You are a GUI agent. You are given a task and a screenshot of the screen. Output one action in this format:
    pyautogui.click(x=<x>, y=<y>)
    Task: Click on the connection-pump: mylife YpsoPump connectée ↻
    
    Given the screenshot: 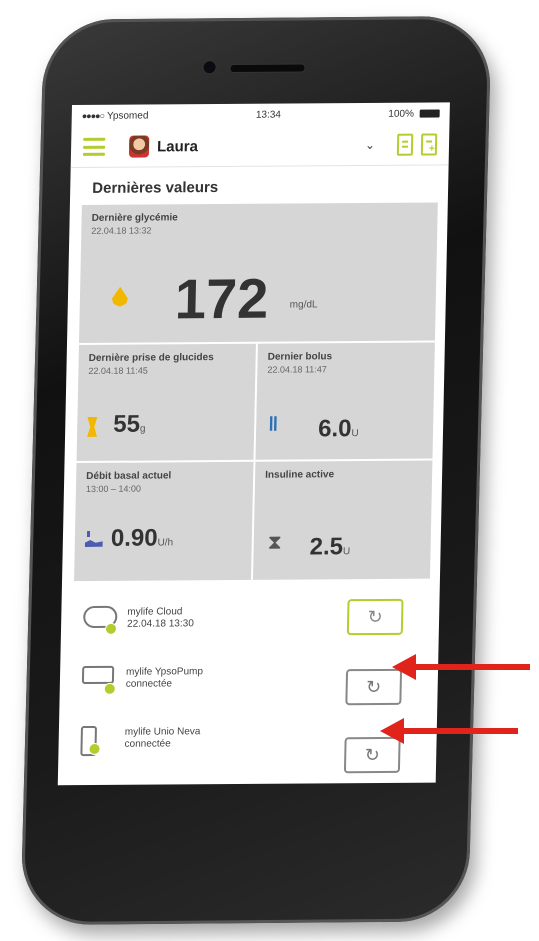 What is the action you would take?
    pyautogui.click(x=248, y=678)
    